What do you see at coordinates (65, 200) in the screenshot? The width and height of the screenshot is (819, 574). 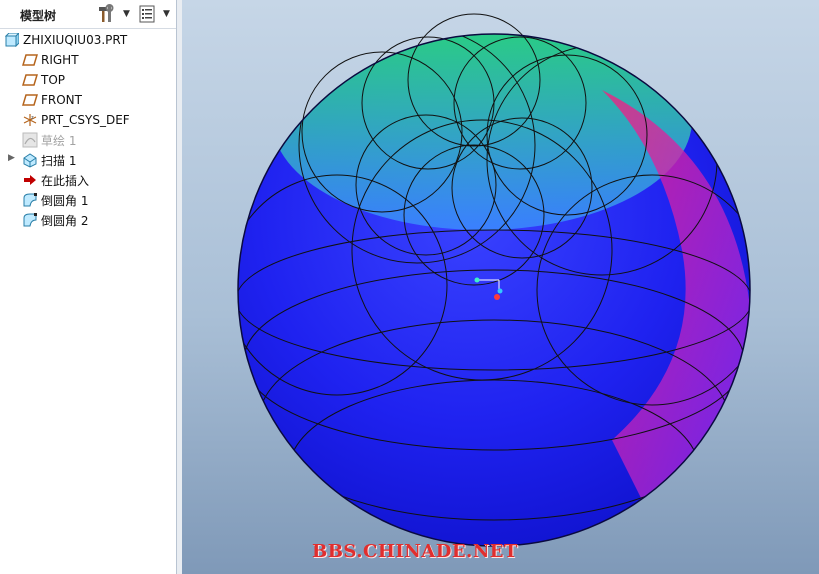 I see `tree-item-label: 倒圆角 1` at bounding box center [65, 200].